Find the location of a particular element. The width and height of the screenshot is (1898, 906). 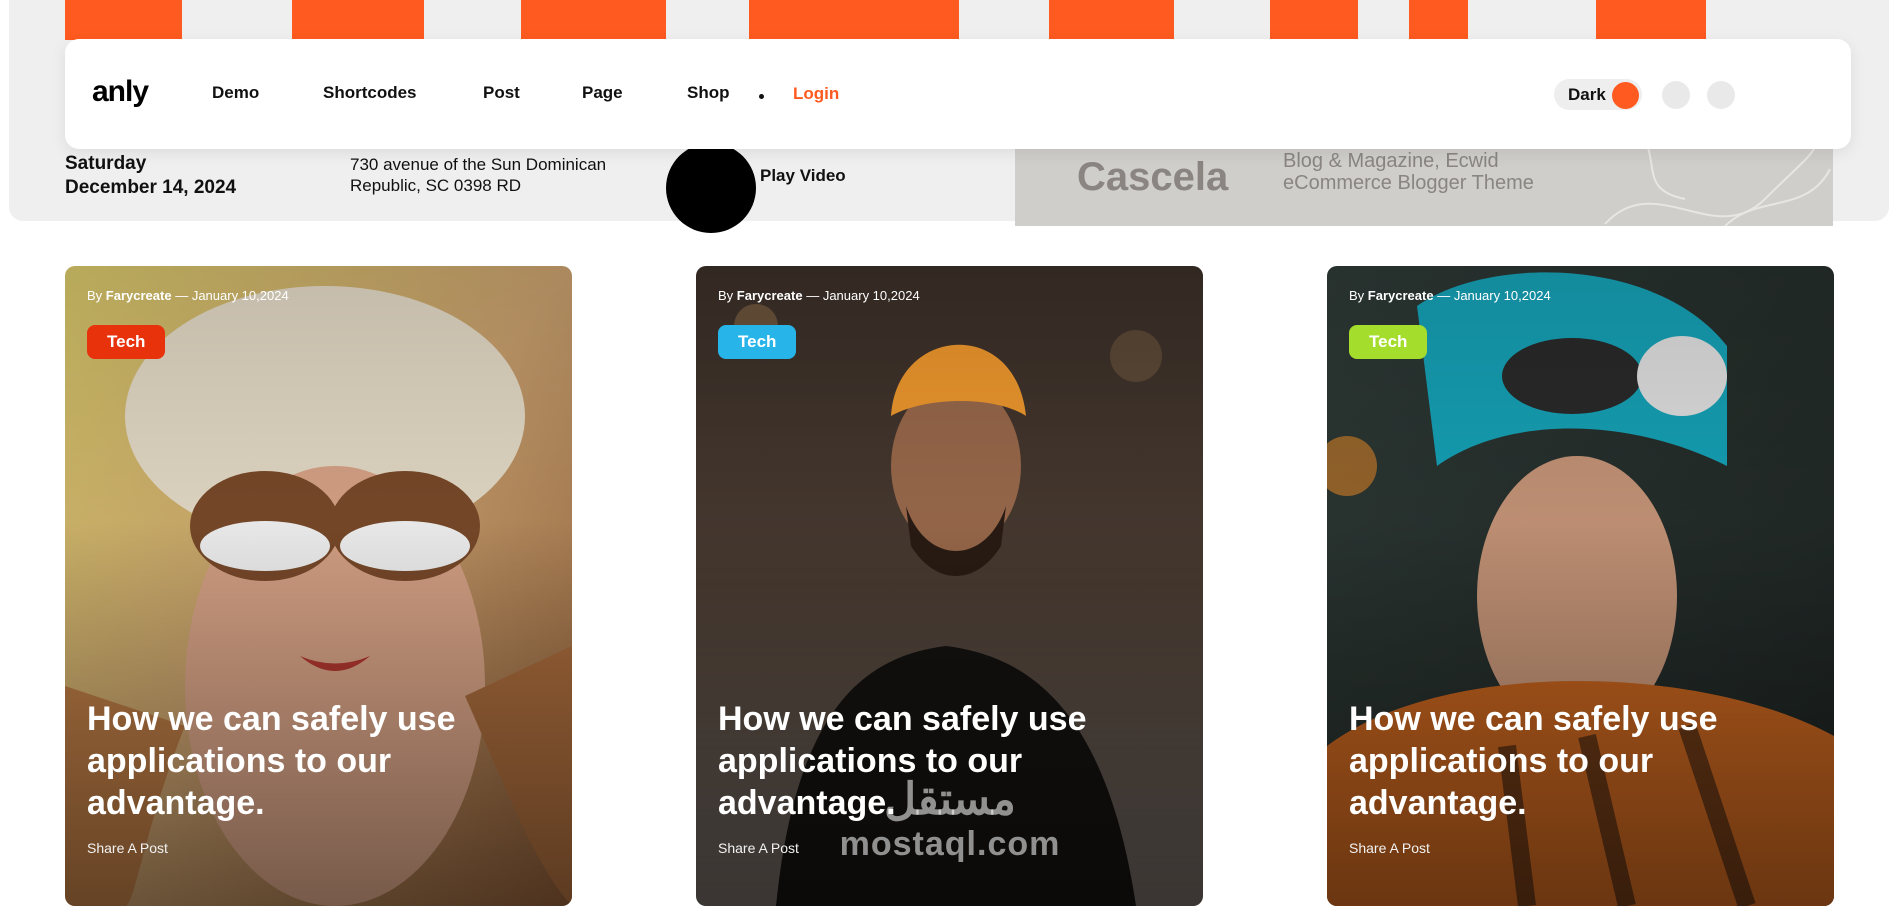

address-line-1: 730 avenue of the Sun Dominican is located at coordinates (478, 164).